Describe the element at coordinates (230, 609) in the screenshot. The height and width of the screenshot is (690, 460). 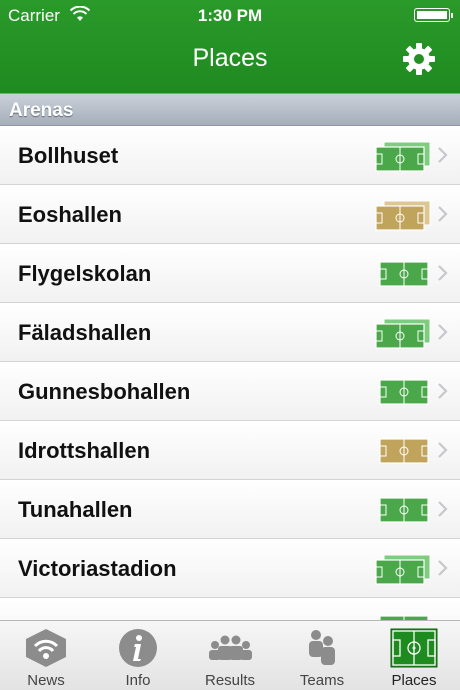
I see `list-item-partial` at that location.